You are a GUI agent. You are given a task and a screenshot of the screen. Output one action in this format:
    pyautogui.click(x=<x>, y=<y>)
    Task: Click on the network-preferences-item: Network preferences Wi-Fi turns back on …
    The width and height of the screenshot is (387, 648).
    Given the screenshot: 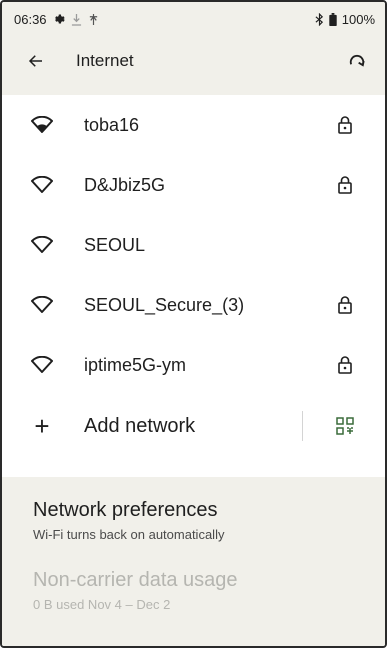 What is the action you would take?
    pyautogui.click(x=193, y=509)
    